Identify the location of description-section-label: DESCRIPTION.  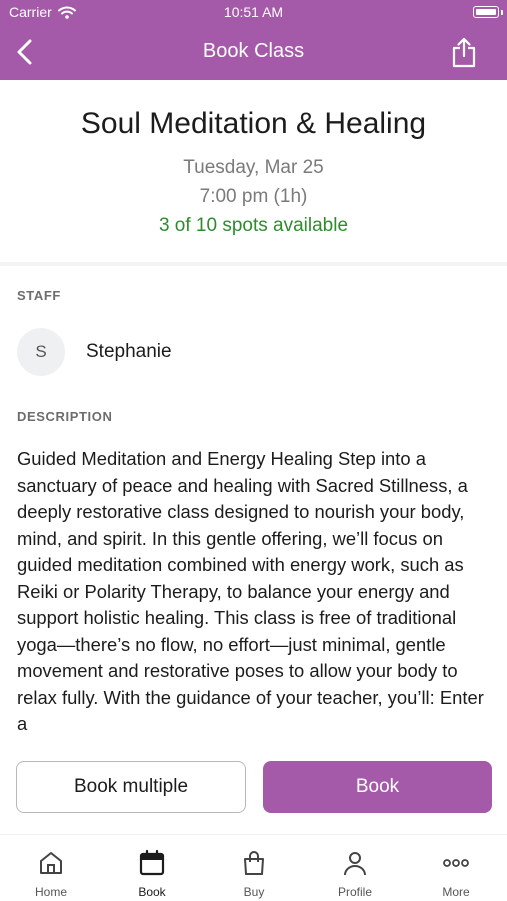
(65, 416).